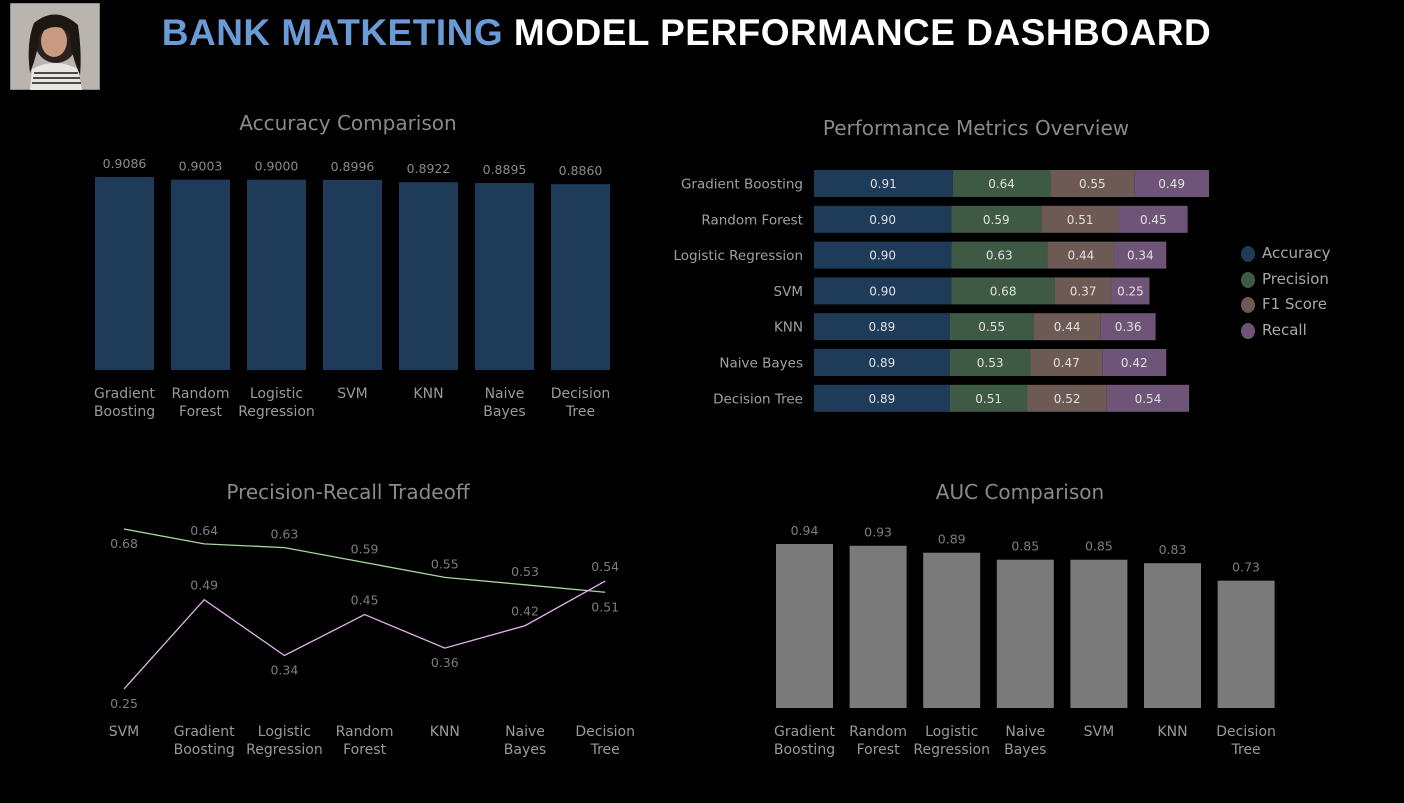  I want to click on auc-value-label: 0.94, so click(805, 530).